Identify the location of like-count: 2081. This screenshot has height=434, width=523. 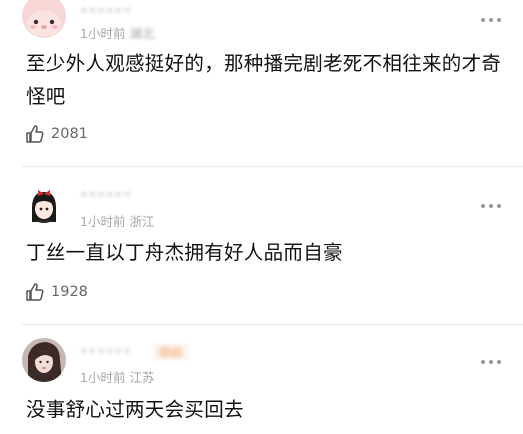
(69, 134).